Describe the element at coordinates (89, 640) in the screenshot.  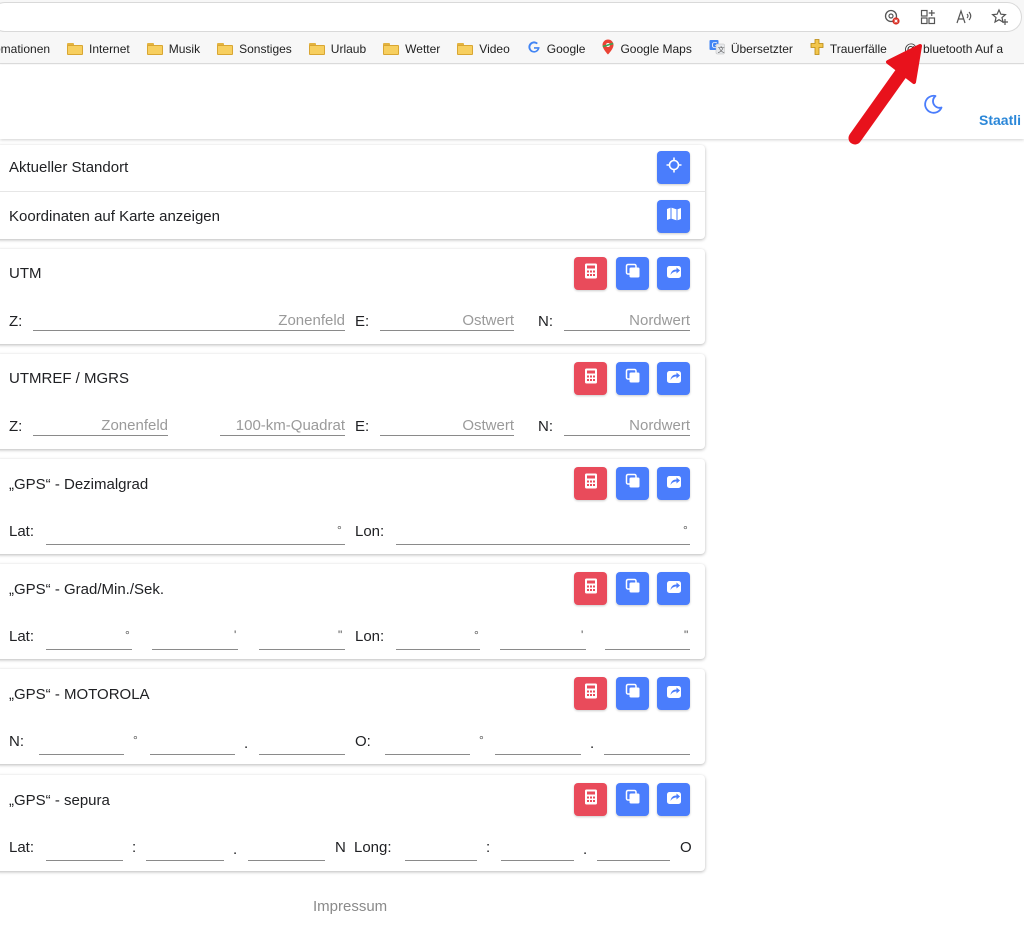
I see `gps-dms-lat-degrees-input` at that location.